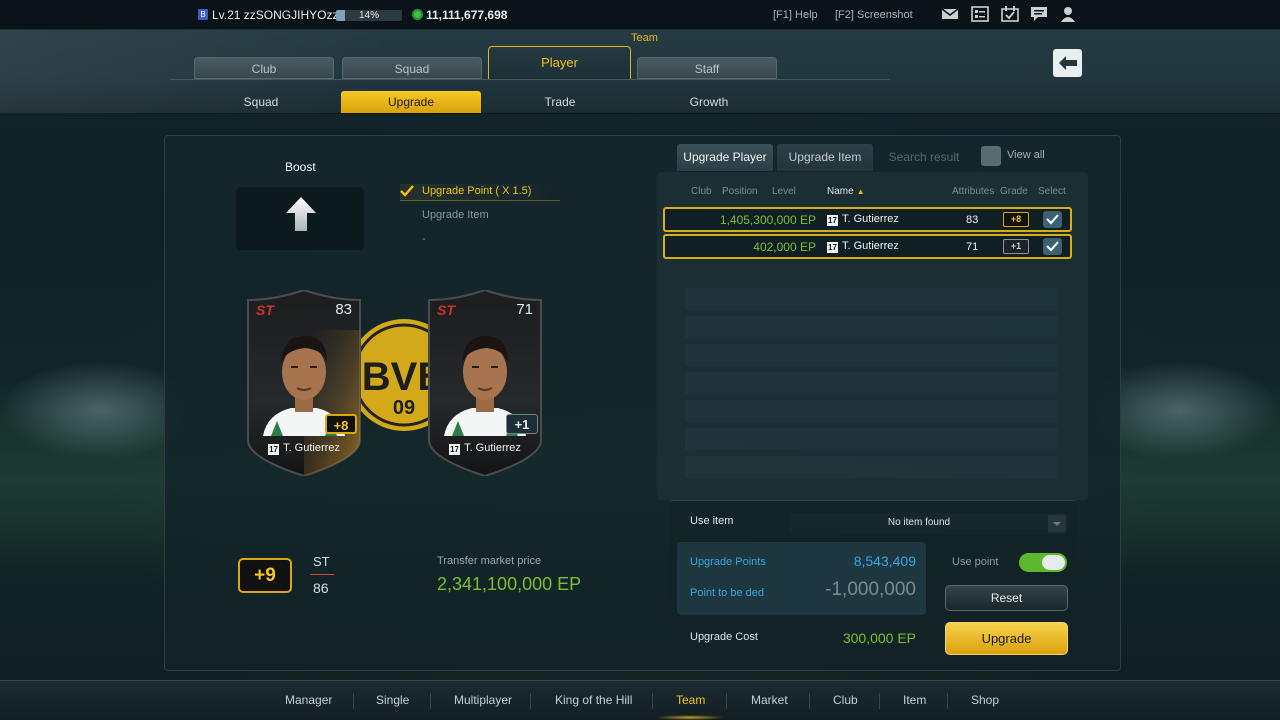  Describe the element at coordinates (593, 700) in the screenshot. I see `nav-king-of-the-hill: King of the Hill` at that location.